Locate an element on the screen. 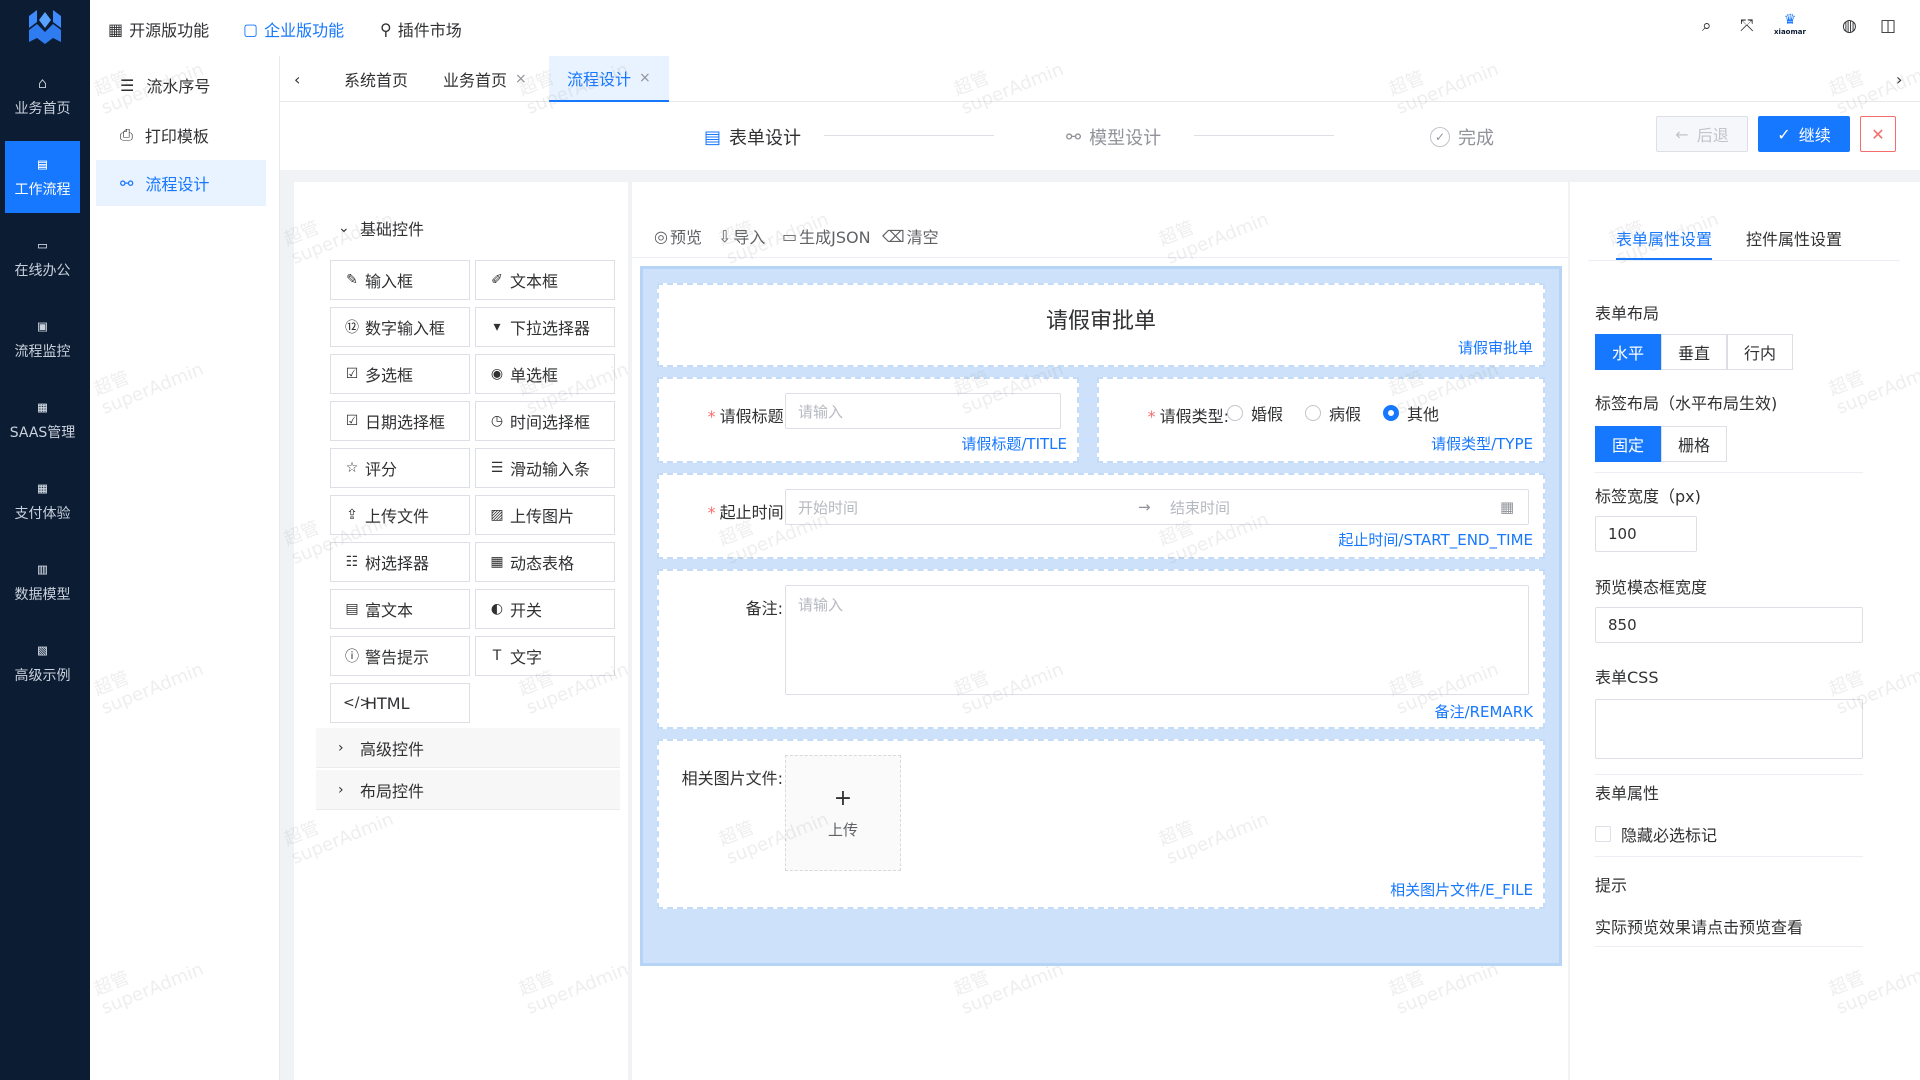 The image size is (1920, 1080). label-layout-grid-option: 栅格 is located at coordinates (1694, 444).